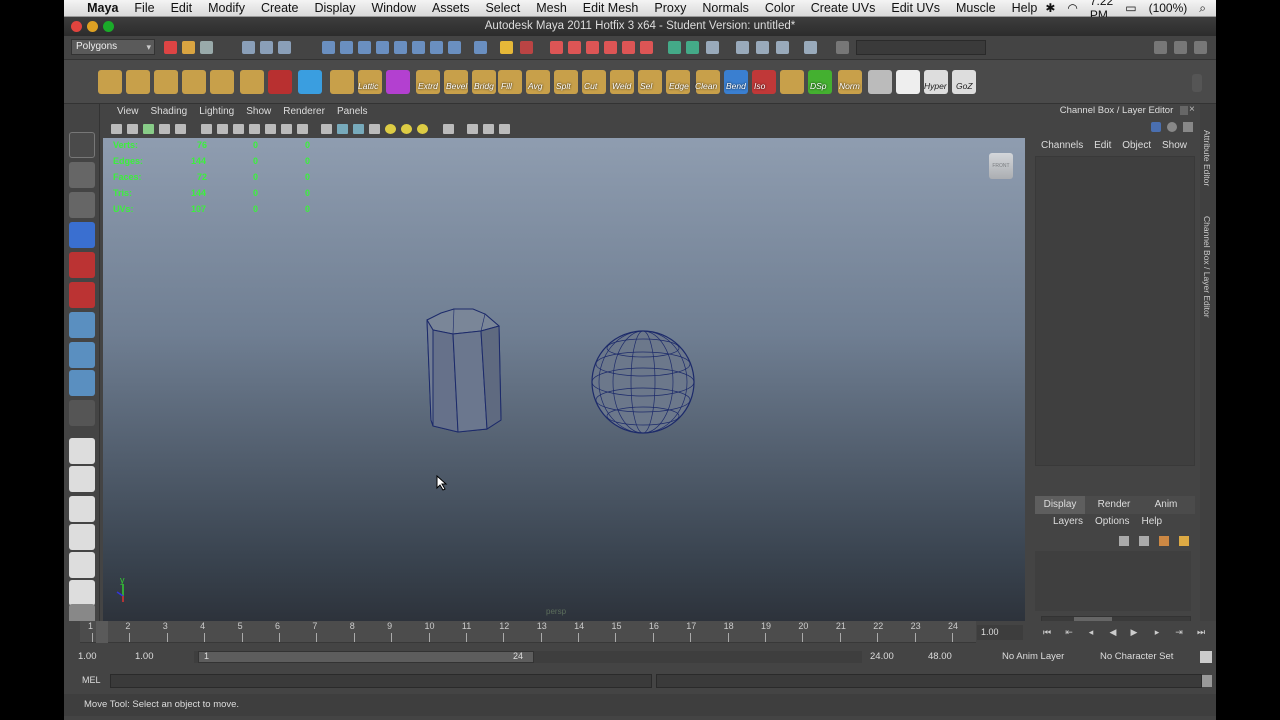 This screenshot has height=720, width=1280. Describe the element at coordinates (82, 479) in the screenshot. I see `four-view-layout-icon` at that location.